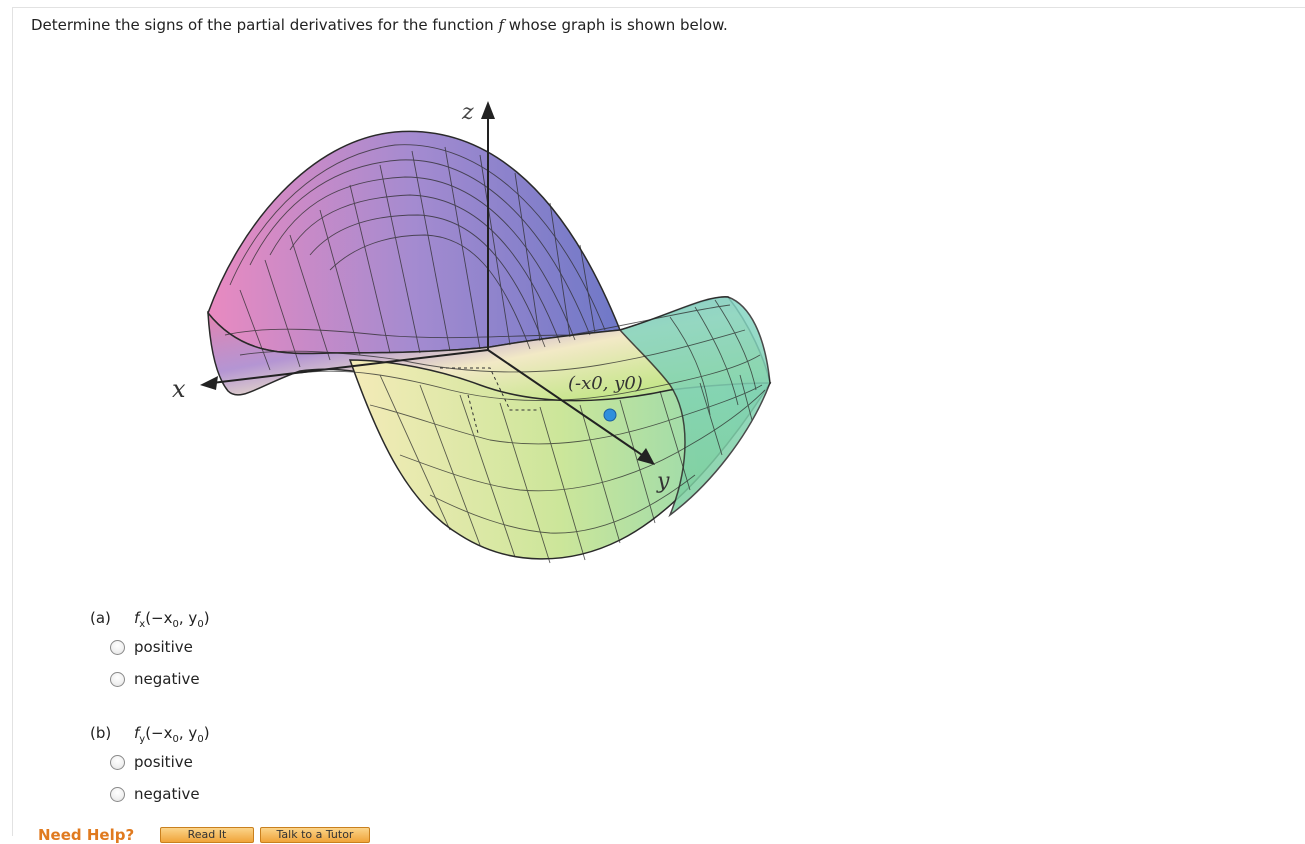 The width and height of the screenshot is (1305, 844). I want to click on read-it-button: Read It, so click(207, 835).